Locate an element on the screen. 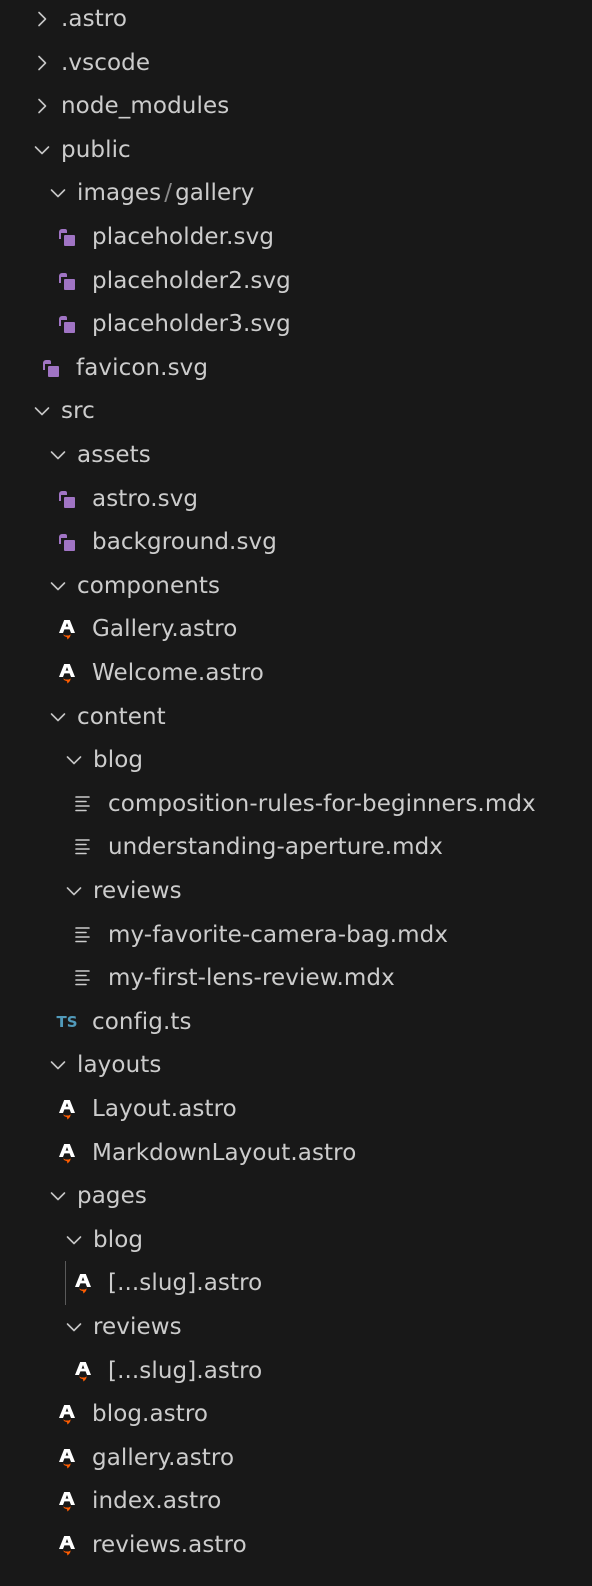 Image resolution: width=592 pixels, height=1586 pixels. folder-row-vscode: .vscode is located at coordinates (296, 63).